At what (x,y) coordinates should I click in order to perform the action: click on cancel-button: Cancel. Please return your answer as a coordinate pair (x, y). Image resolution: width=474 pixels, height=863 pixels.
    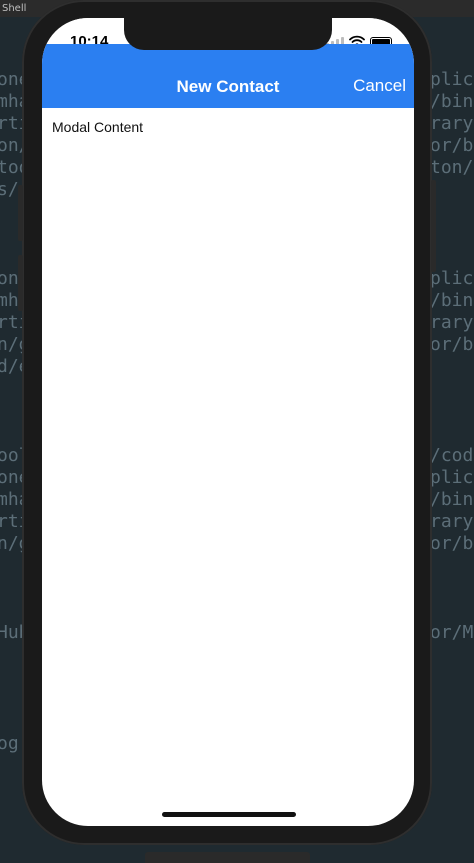
    Looking at the image, I should click on (379, 86).